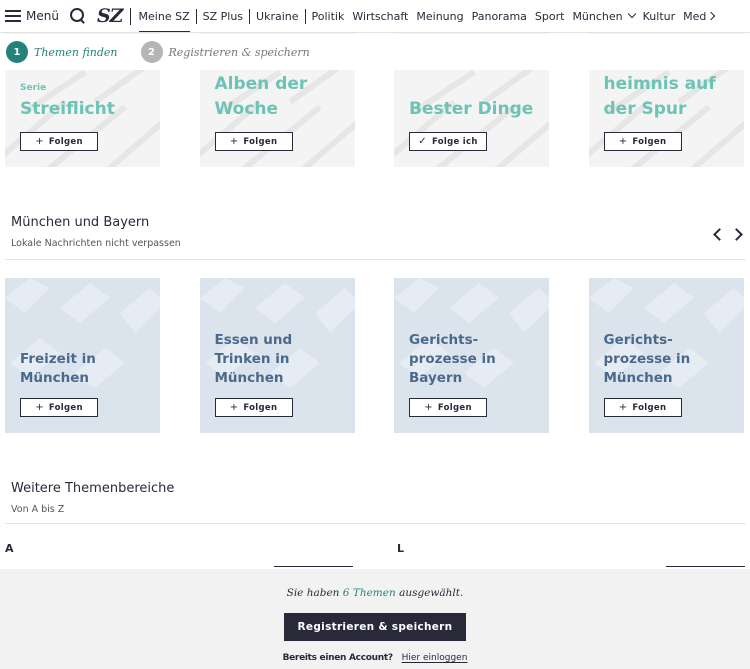 The width and height of the screenshot is (750, 669). Describe the element at coordinates (17, 52) in the screenshot. I see `step-number: 1` at that location.